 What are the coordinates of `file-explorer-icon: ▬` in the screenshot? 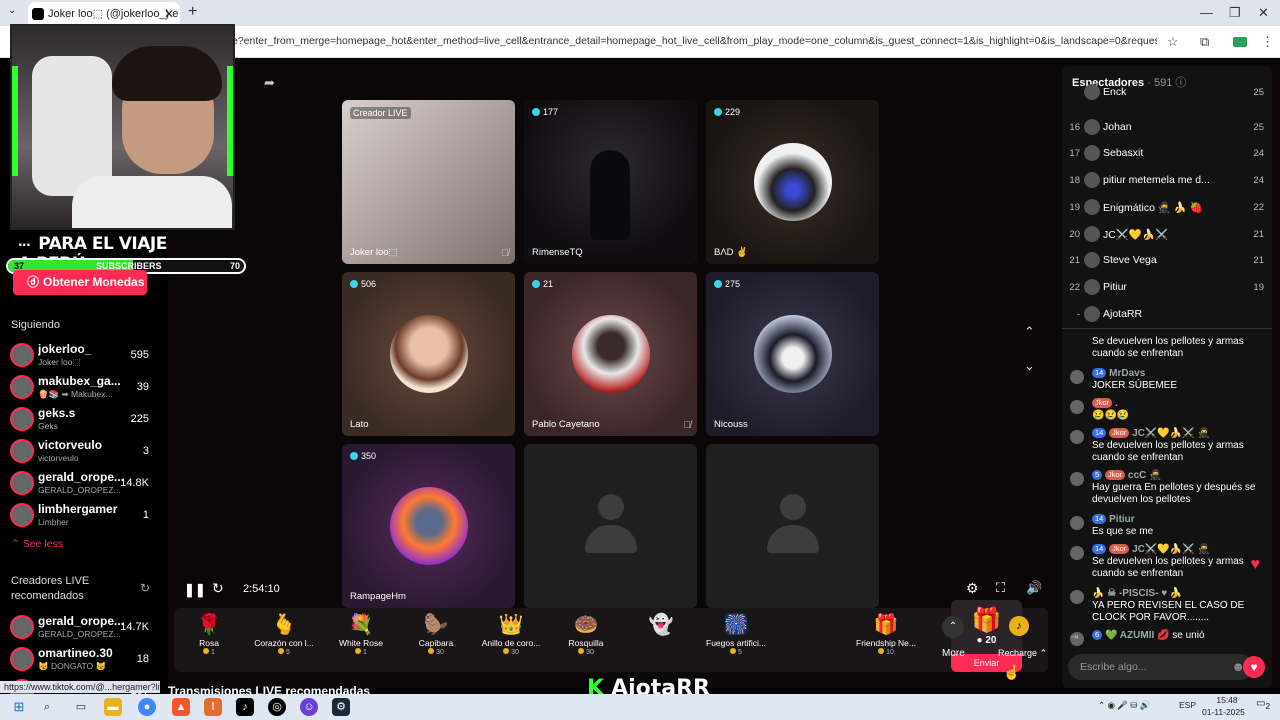 It's located at (113, 707).